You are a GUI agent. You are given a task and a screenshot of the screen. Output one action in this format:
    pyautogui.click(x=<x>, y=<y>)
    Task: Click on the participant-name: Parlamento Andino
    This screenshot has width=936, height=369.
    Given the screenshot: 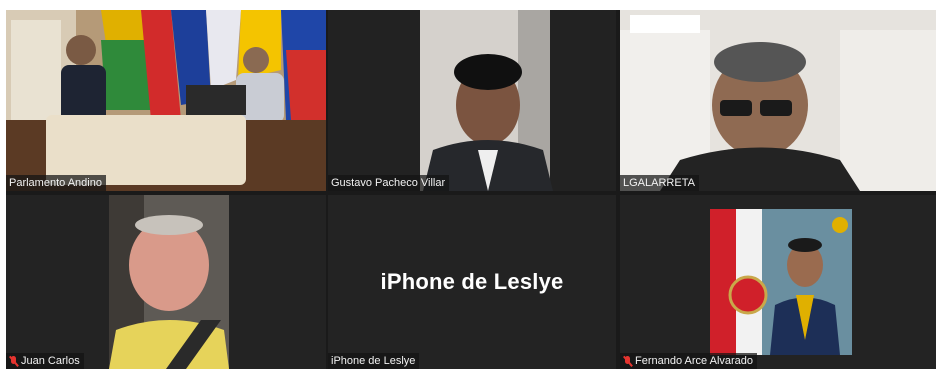 What is the action you would take?
    pyautogui.click(x=55, y=183)
    